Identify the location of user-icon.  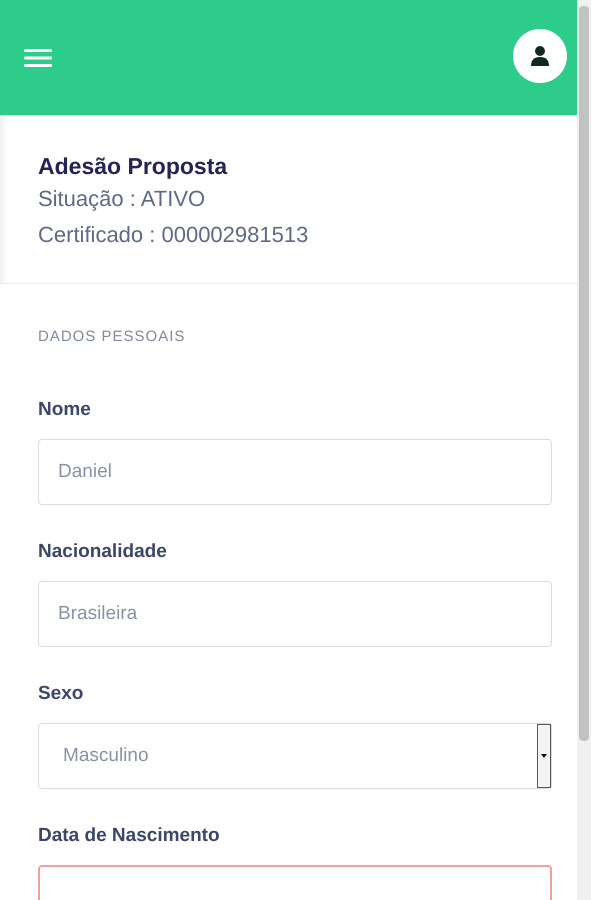
(540, 55).